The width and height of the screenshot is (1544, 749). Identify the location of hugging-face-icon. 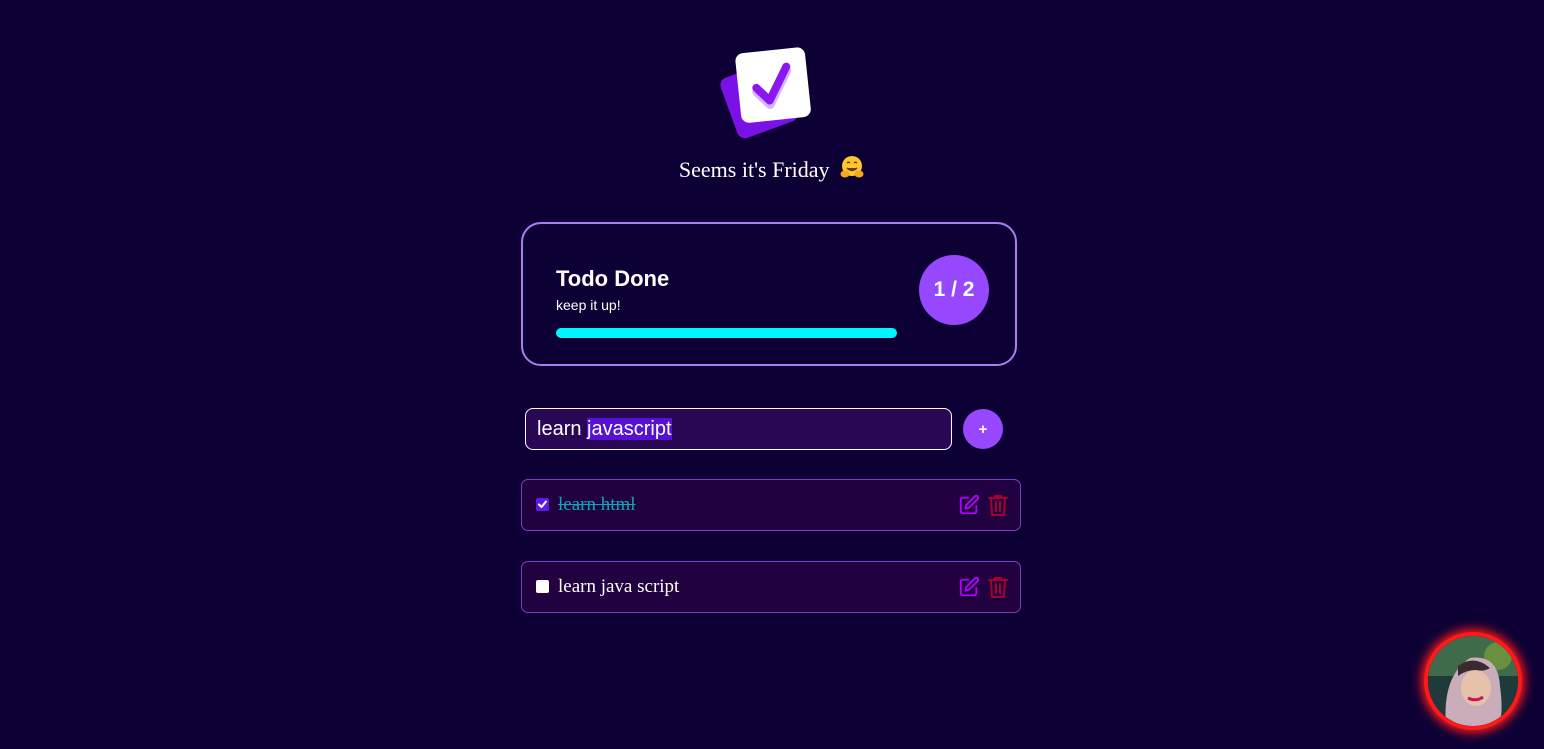
(852, 167).